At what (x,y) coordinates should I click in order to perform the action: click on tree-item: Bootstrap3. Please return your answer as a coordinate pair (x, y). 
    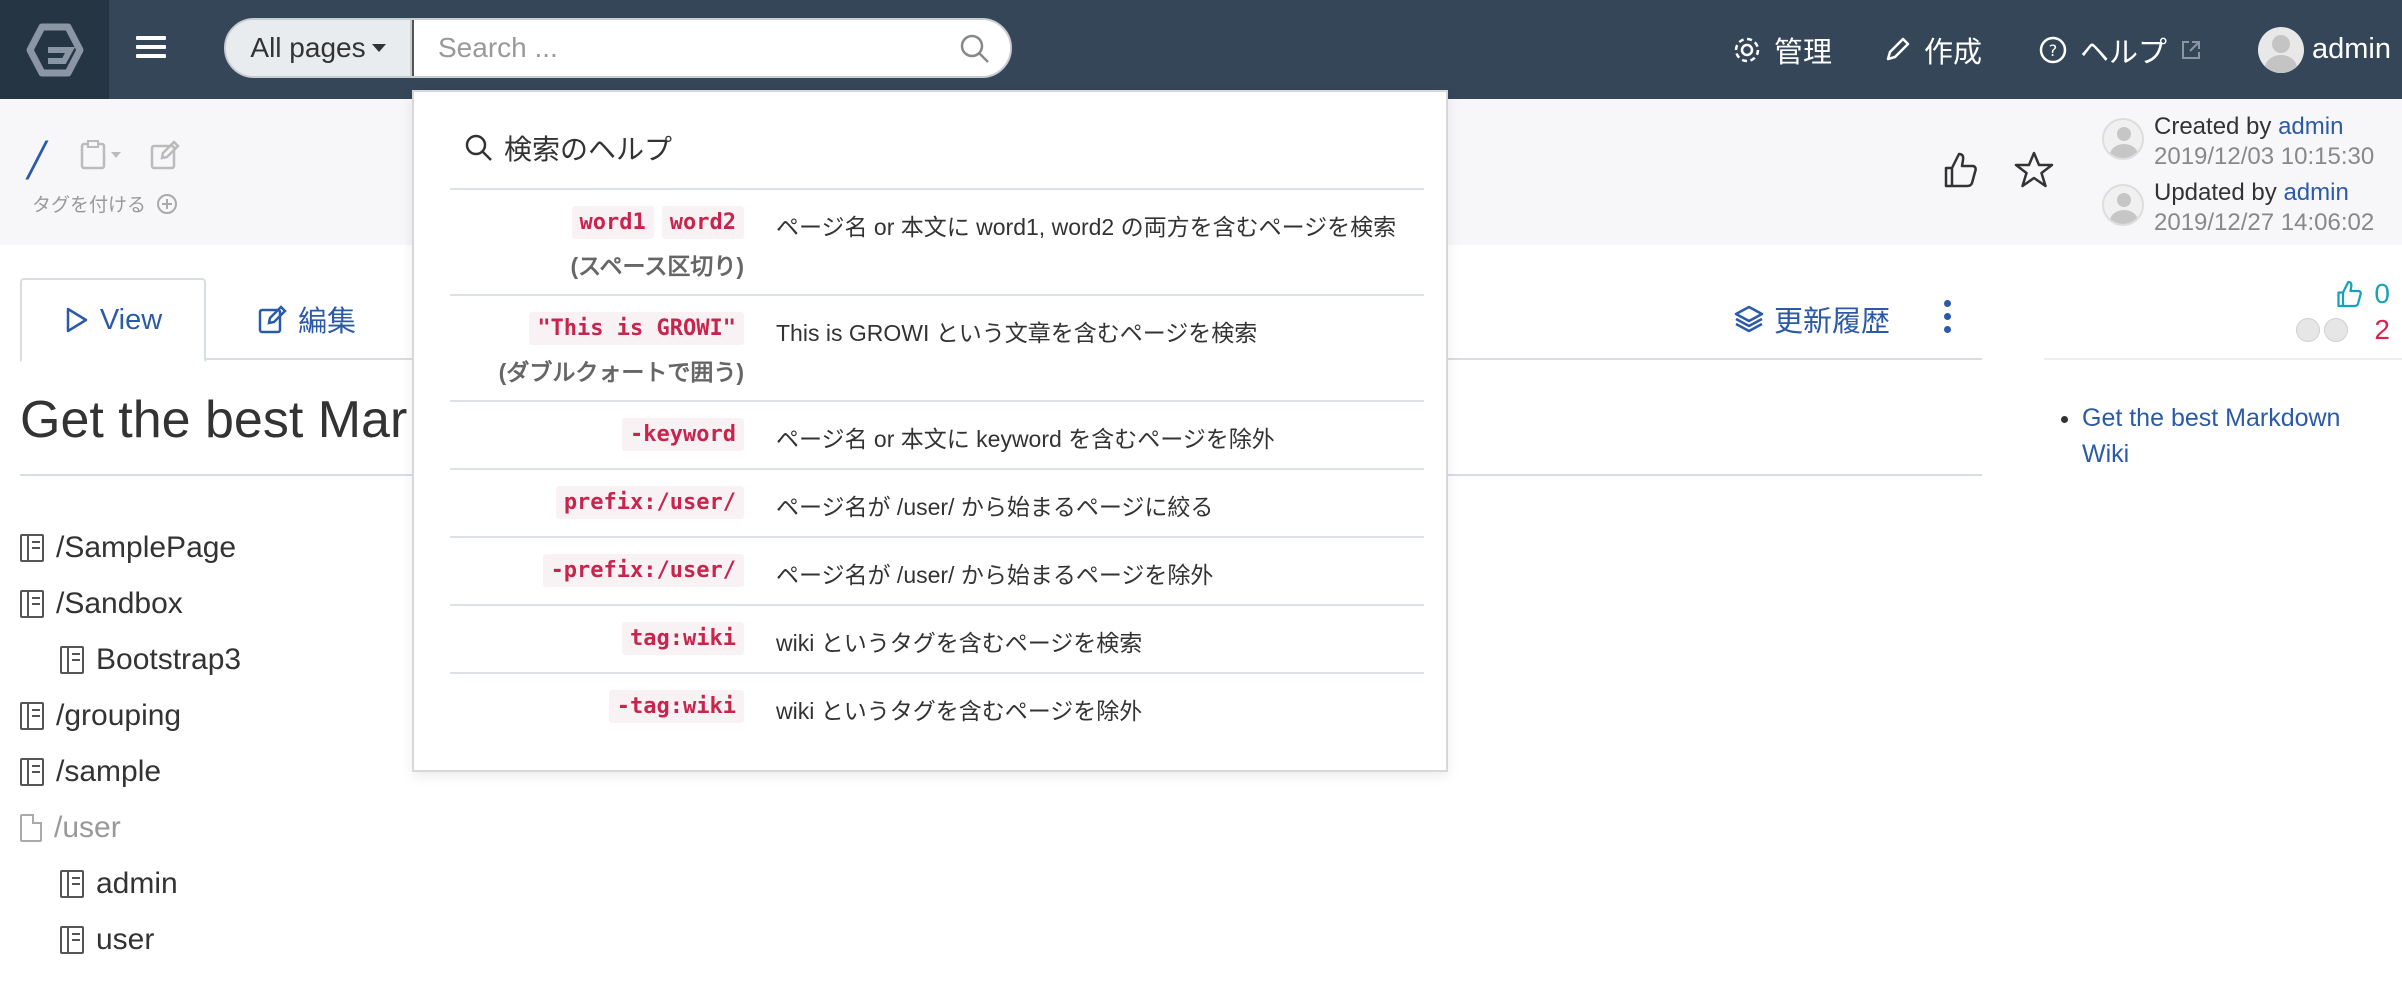
    Looking at the image, I should click on (150, 660).